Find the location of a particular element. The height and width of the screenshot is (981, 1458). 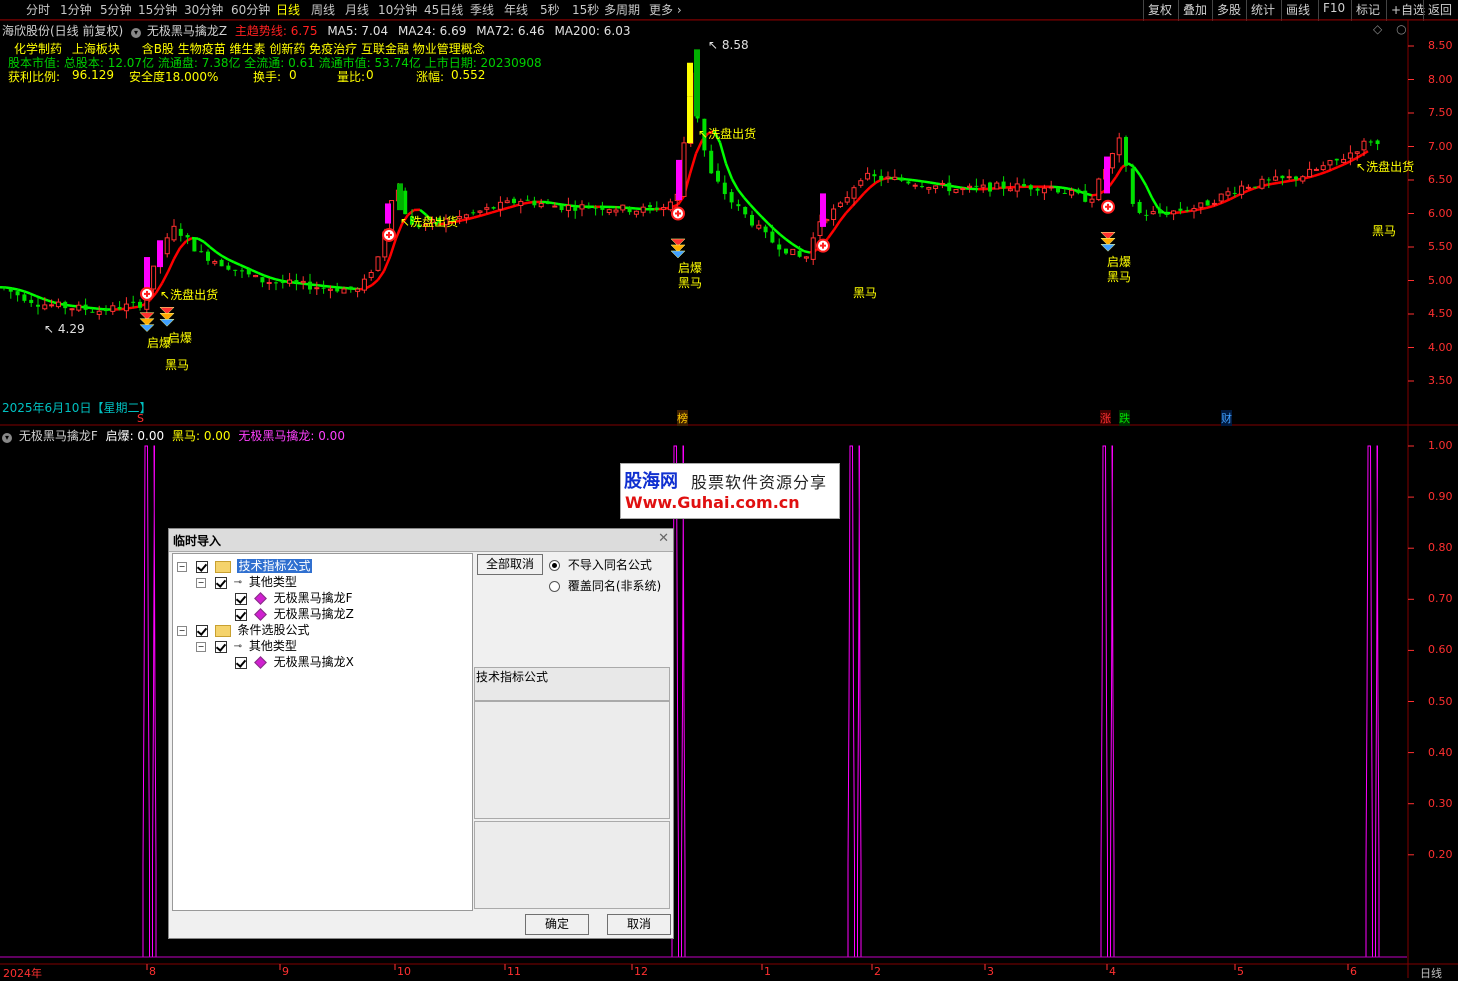

tree-node-formula-f: 无极黑马擒龙F is located at coordinates (294, 597).